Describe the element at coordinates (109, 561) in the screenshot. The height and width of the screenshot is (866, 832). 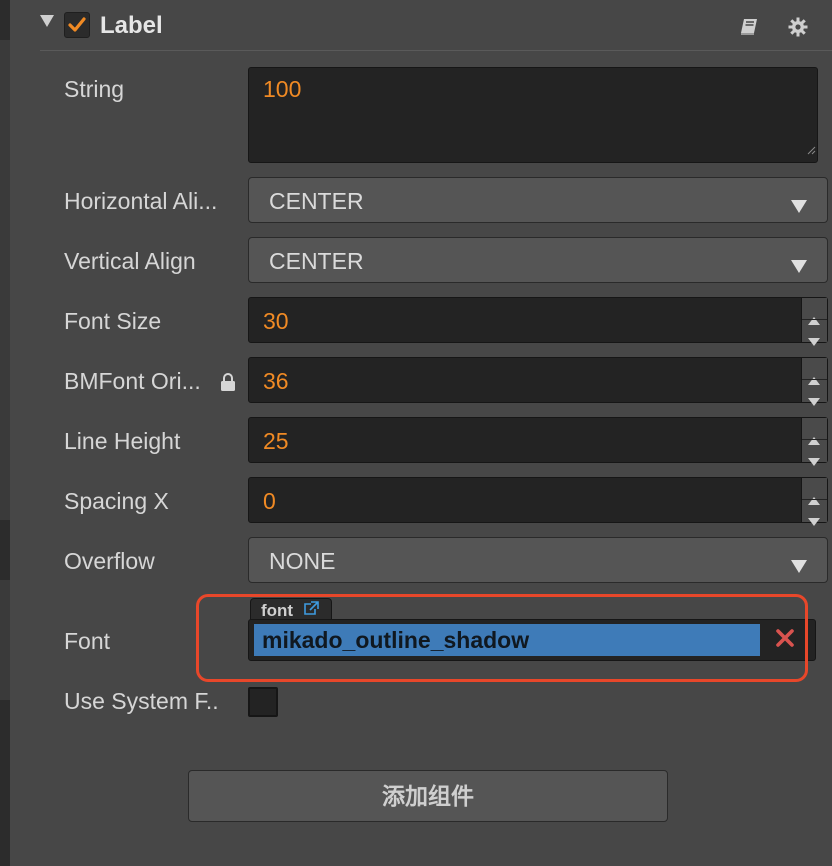
I see `overflow-label: Overflow` at that location.